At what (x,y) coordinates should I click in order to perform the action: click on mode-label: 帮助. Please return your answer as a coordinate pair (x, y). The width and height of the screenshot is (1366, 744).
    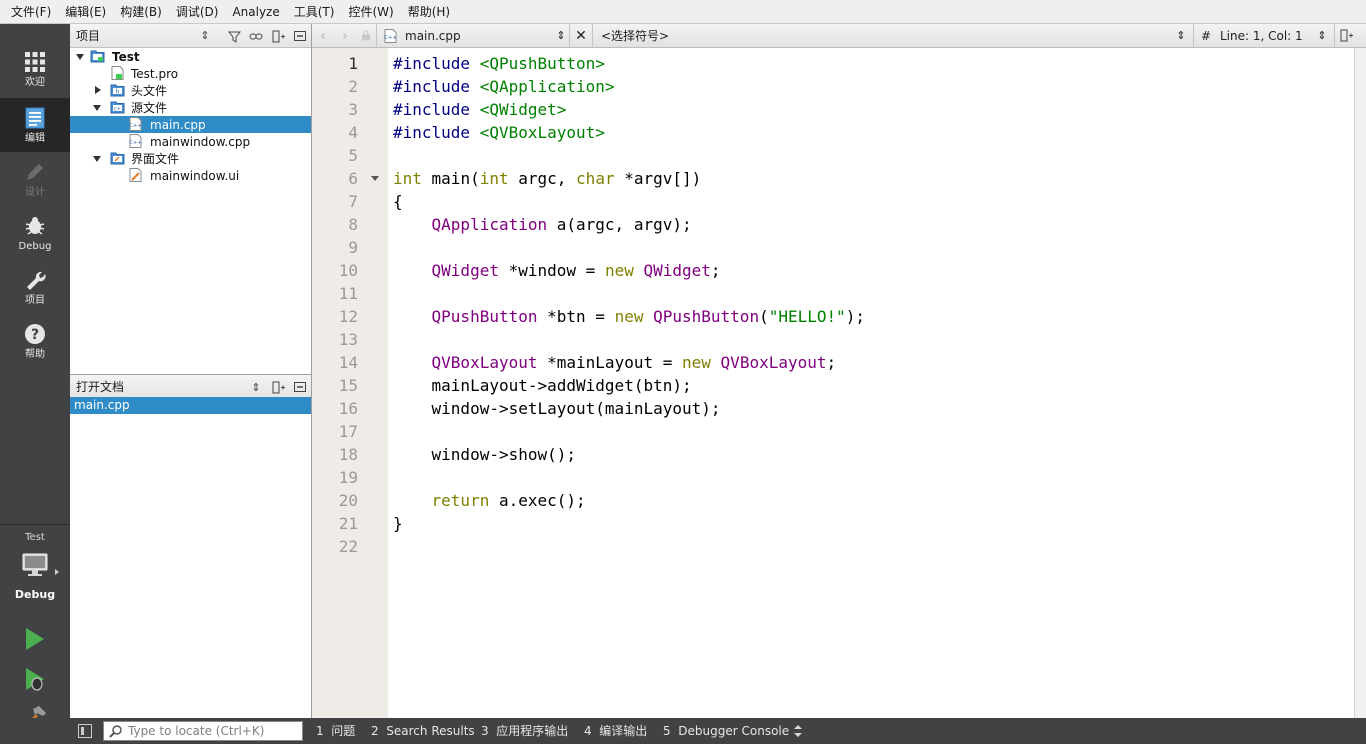
    Looking at the image, I should click on (35, 354).